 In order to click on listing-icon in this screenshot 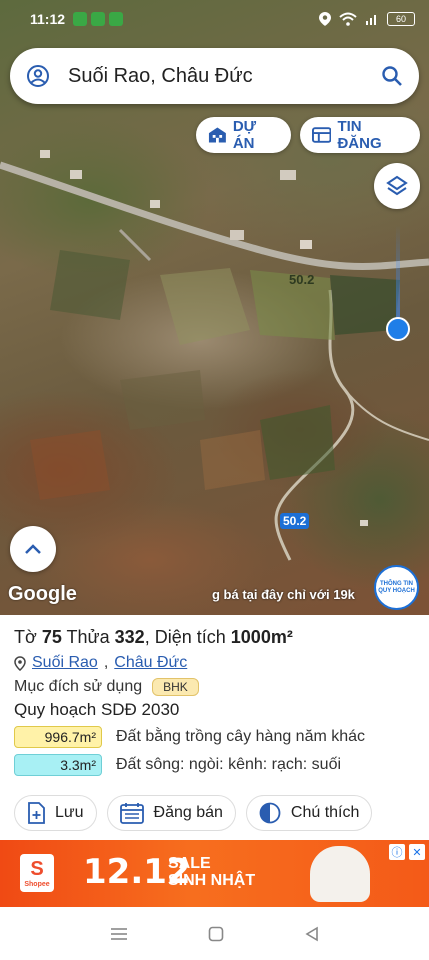, I will do `click(322, 135)`.